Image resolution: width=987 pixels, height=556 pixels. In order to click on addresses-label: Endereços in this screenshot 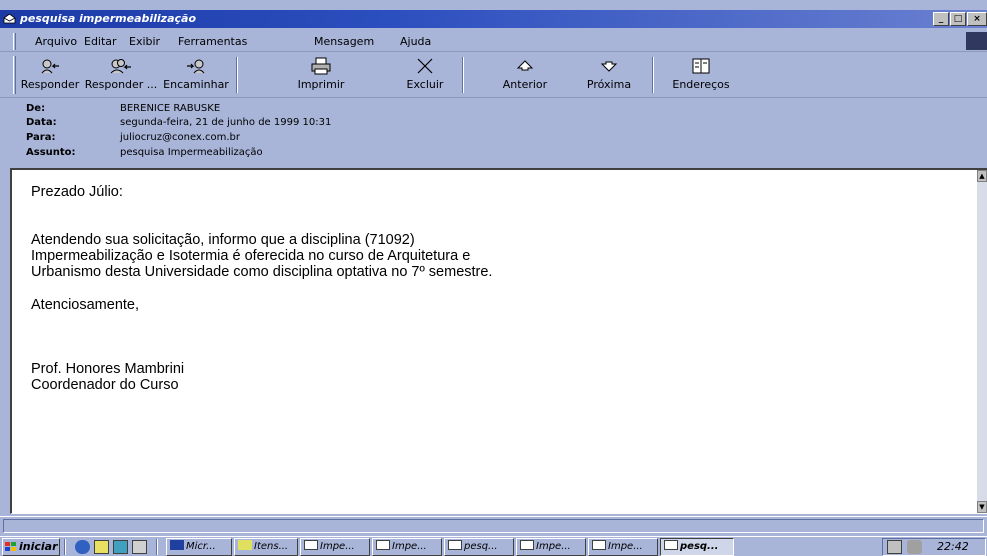, I will do `click(701, 84)`.